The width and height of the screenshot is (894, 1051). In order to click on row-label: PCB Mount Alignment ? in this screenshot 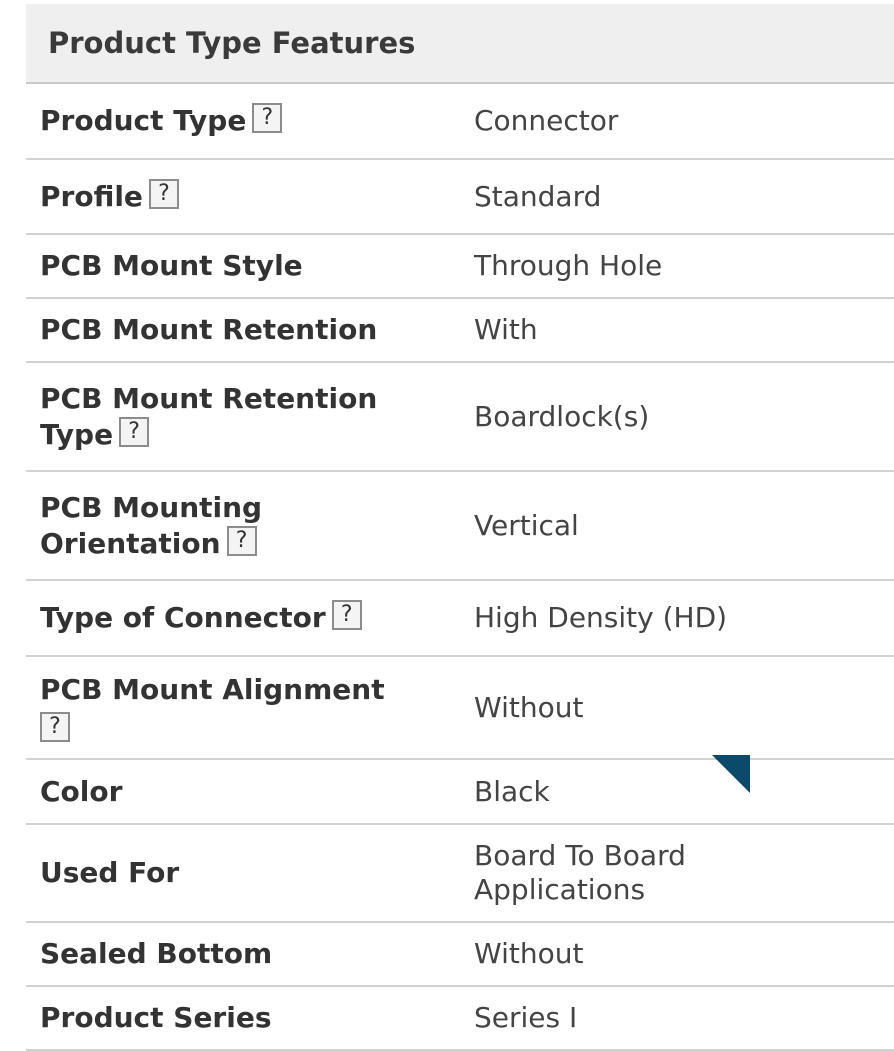, I will do `click(250, 708)`.